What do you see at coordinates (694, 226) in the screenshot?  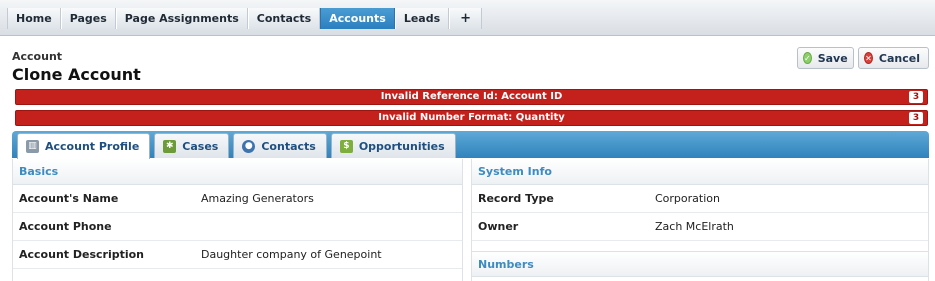 I see `field-value: Zach McElrath` at bounding box center [694, 226].